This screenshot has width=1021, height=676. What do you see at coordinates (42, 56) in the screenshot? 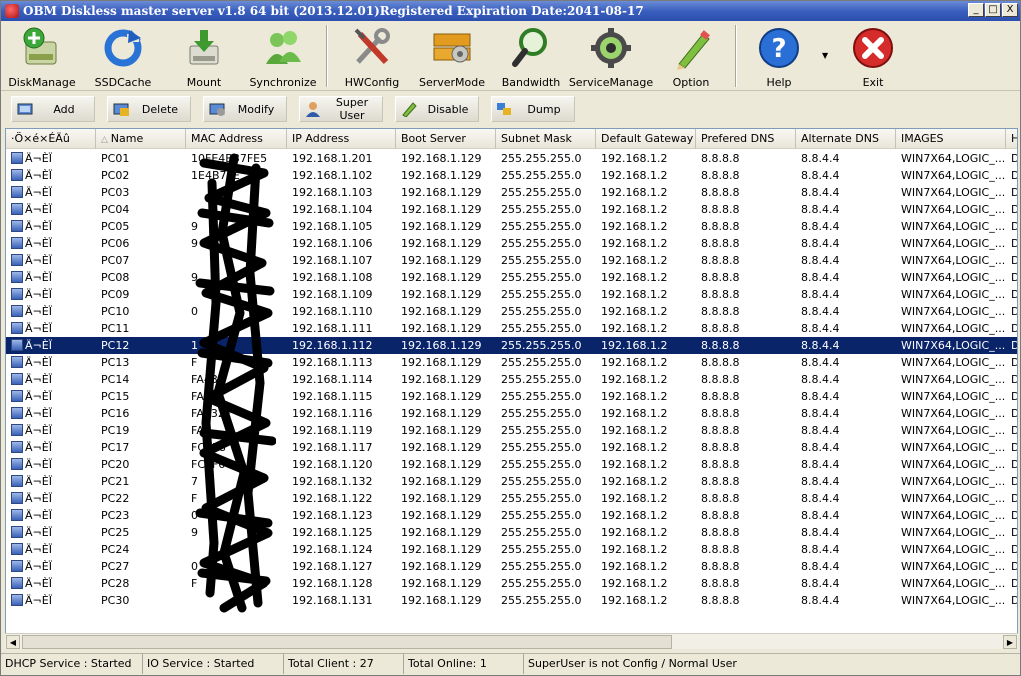
I see `diskmanage-button: DiskManage` at bounding box center [42, 56].